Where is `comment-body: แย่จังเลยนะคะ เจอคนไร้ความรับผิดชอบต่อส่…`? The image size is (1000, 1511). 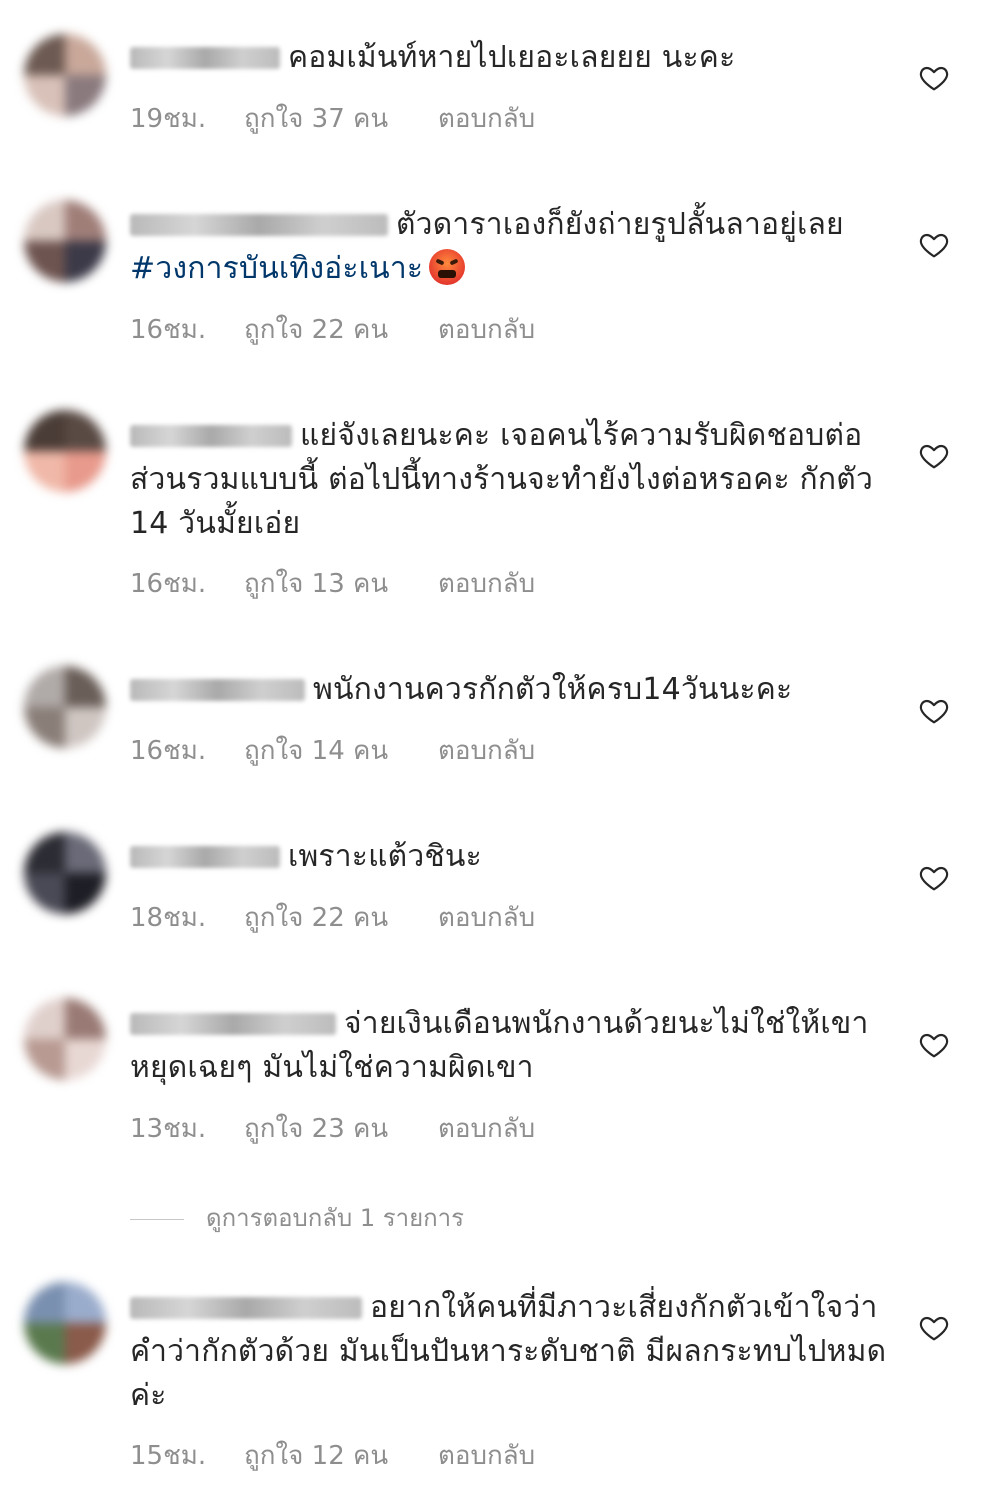
comment-body: แย่จังเลยนะคะ เจอคนไร้ความรับผิดชอบต่อส่… is located at coordinates (510, 480).